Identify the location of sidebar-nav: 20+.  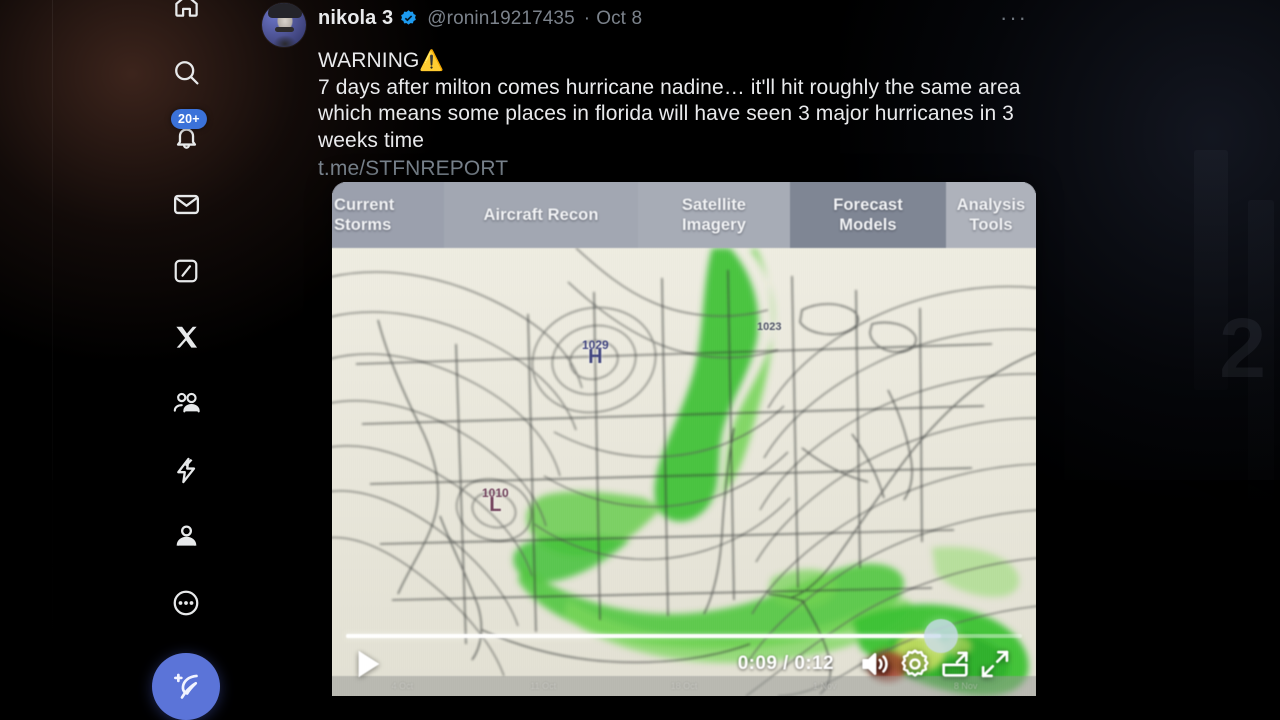
(186, 360).